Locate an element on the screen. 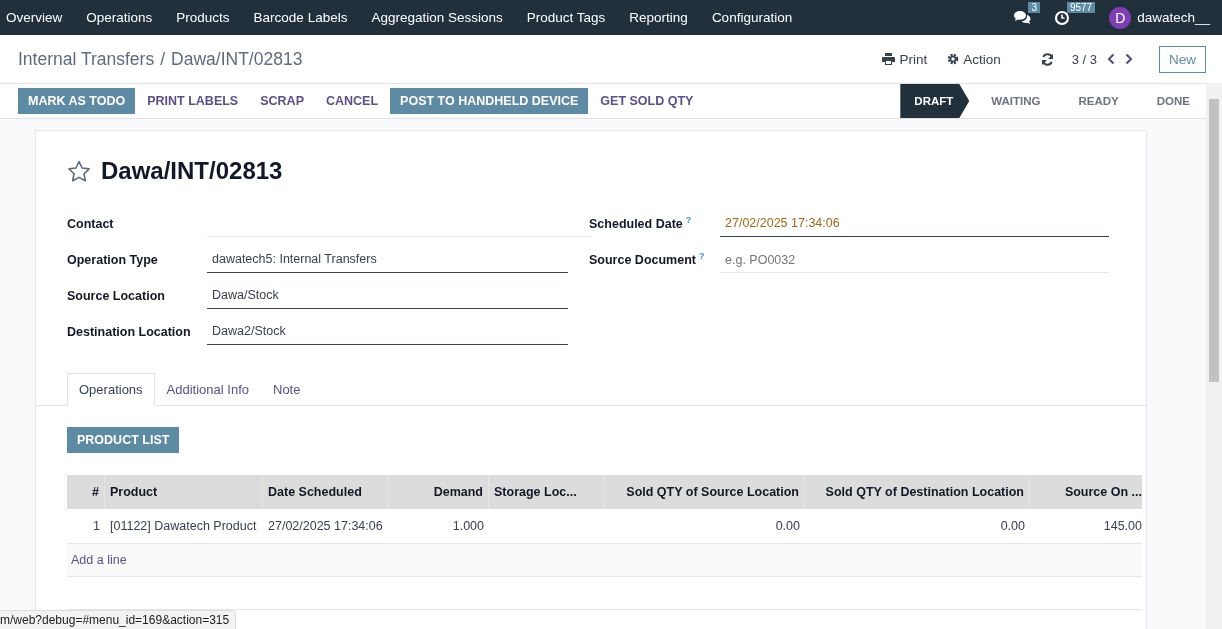 Image resolution: width=1222 pixels, height=629 pixels. table-cell: 27/02/2025 17:34:06 is located at coordinates (325, 526).